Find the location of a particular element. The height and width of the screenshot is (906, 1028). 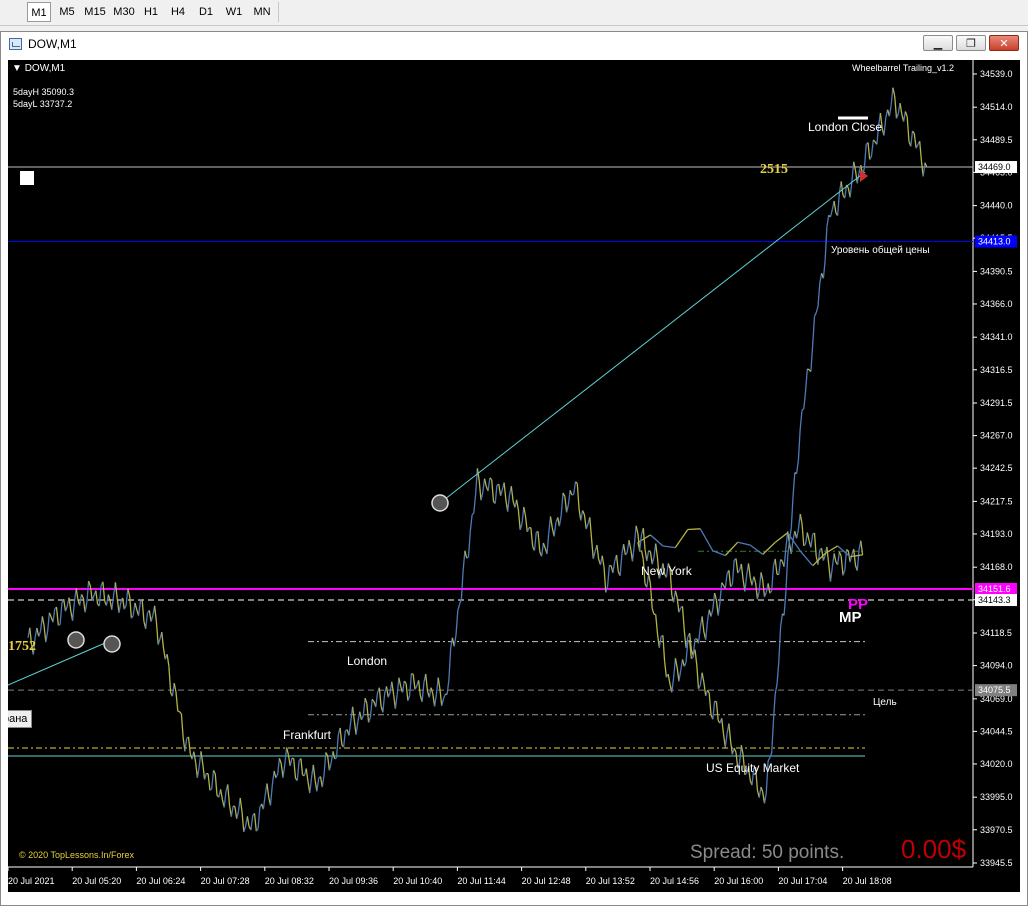

timeframe-m1-button: M1 is located at coordinates (39, 12).